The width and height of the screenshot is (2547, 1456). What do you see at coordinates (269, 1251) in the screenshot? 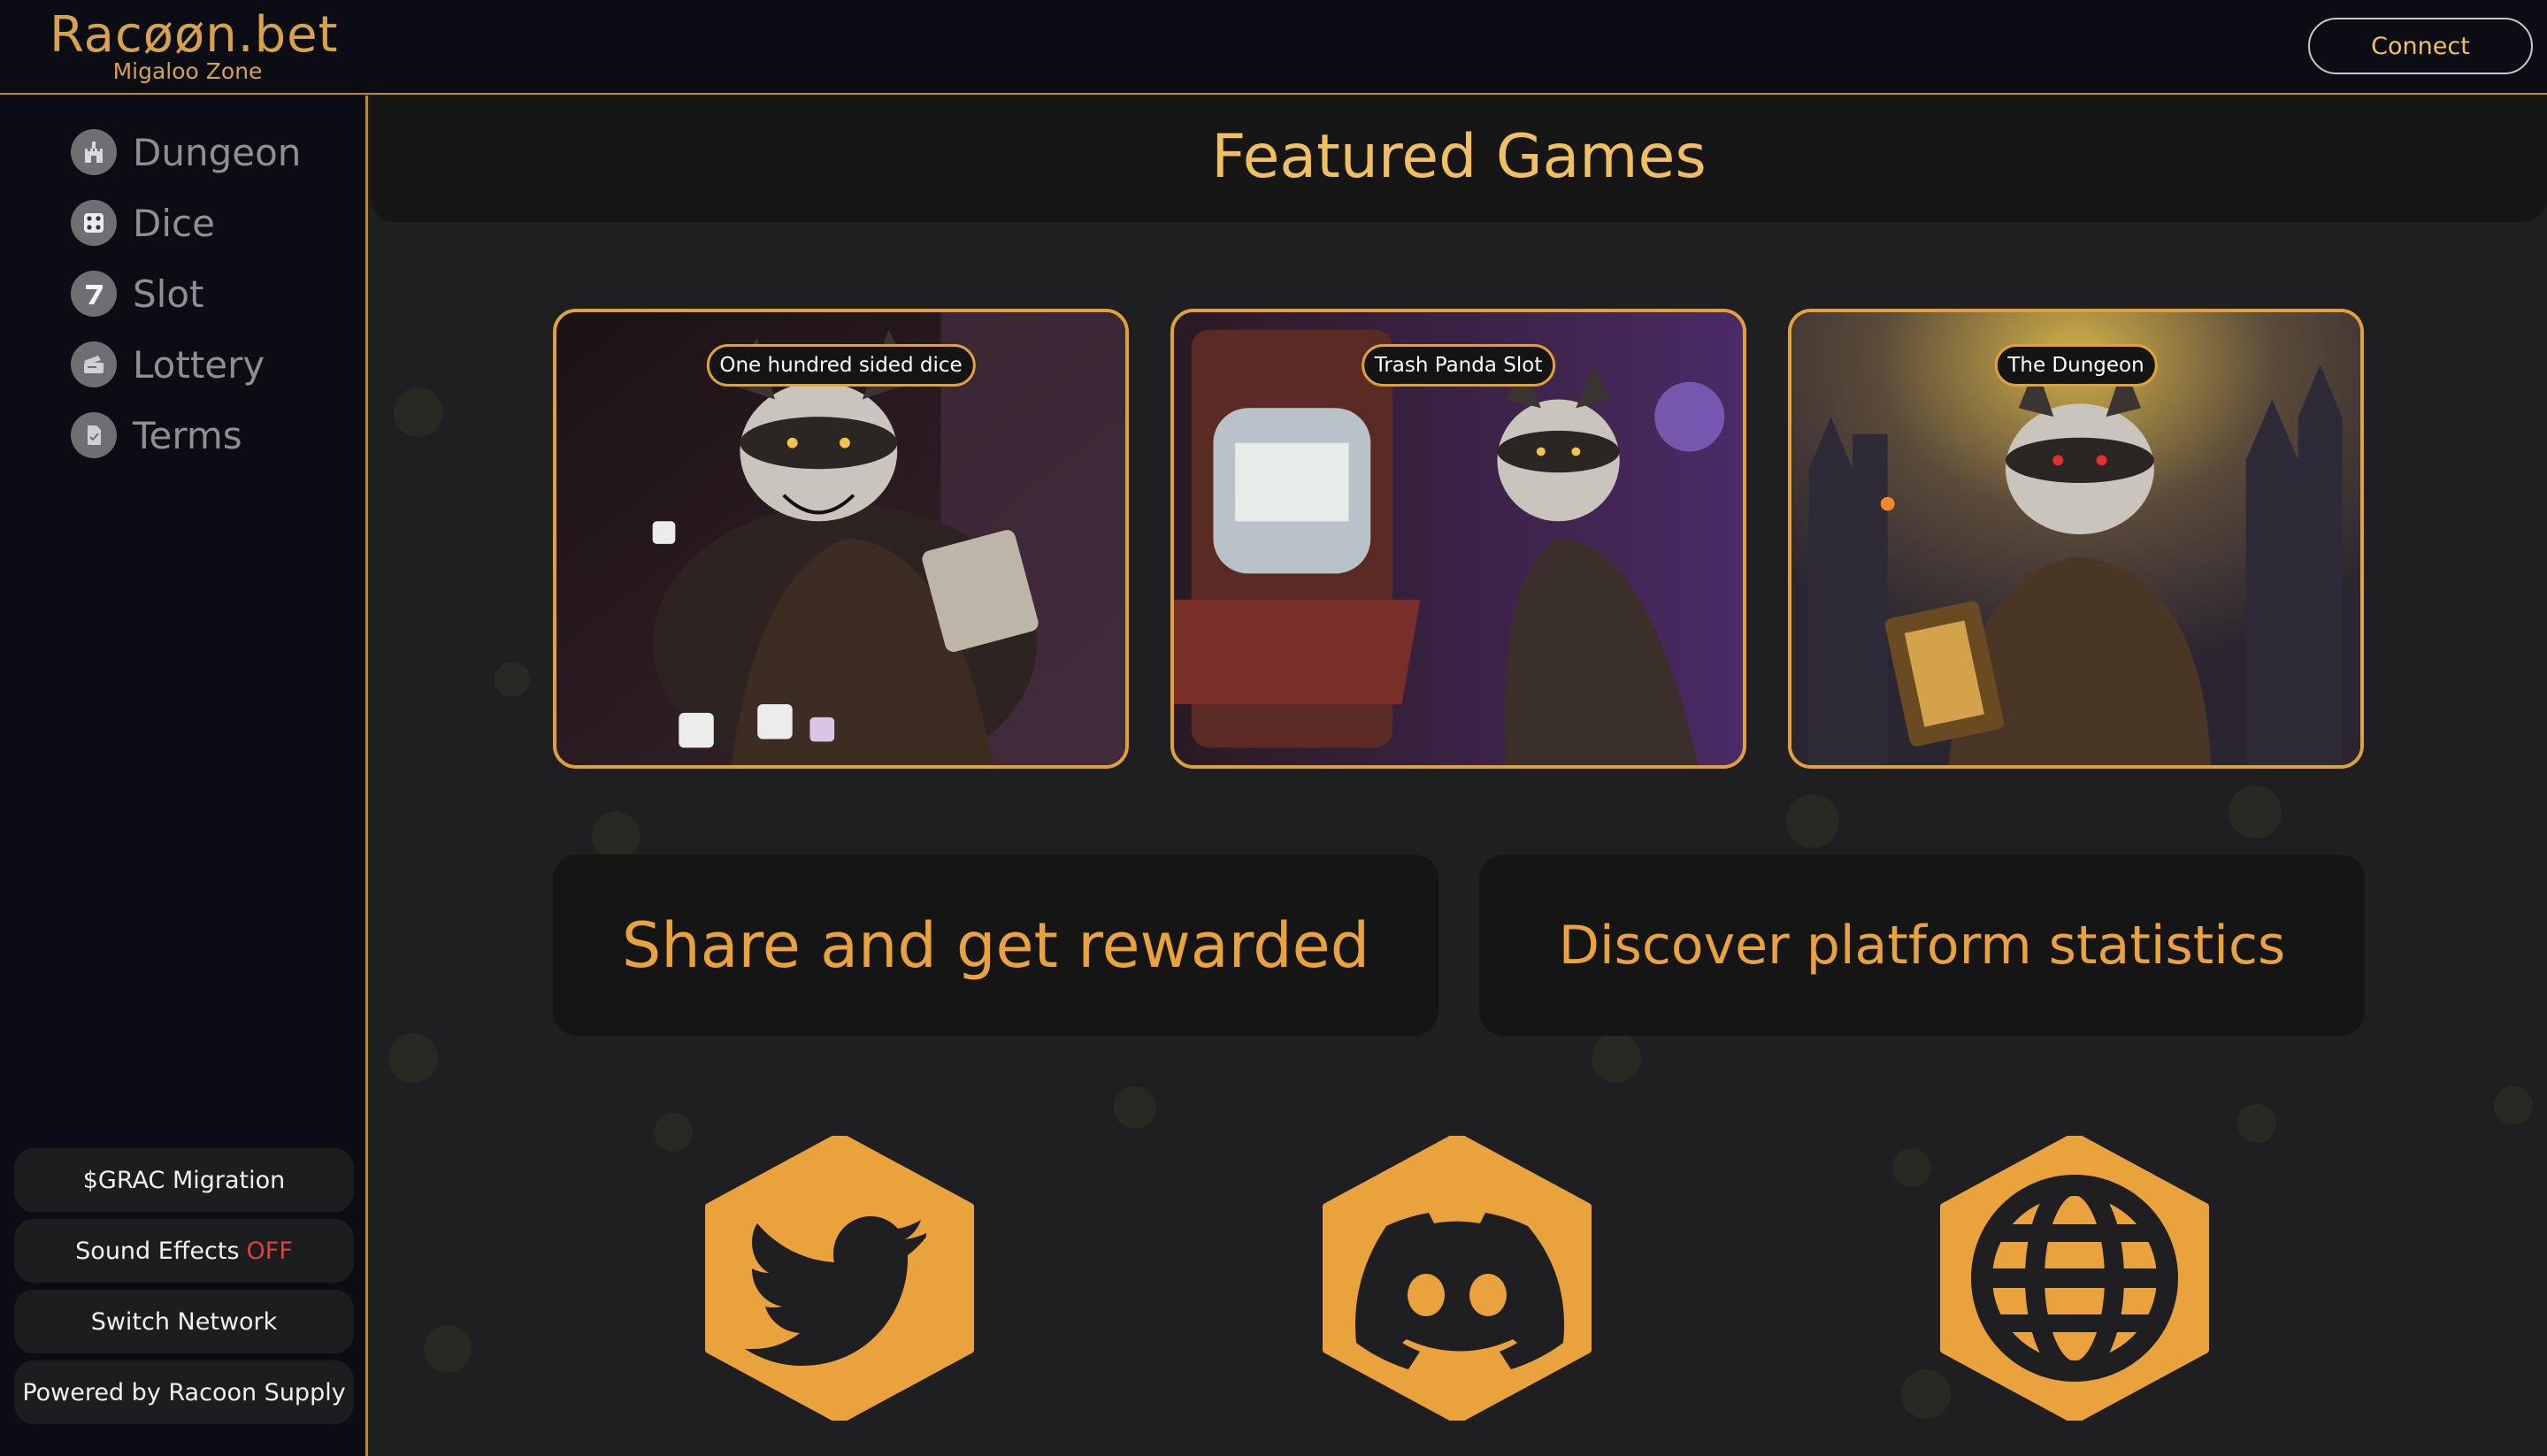
I see `sound-effects-state: OFF` at bounding box center [269, 1251].